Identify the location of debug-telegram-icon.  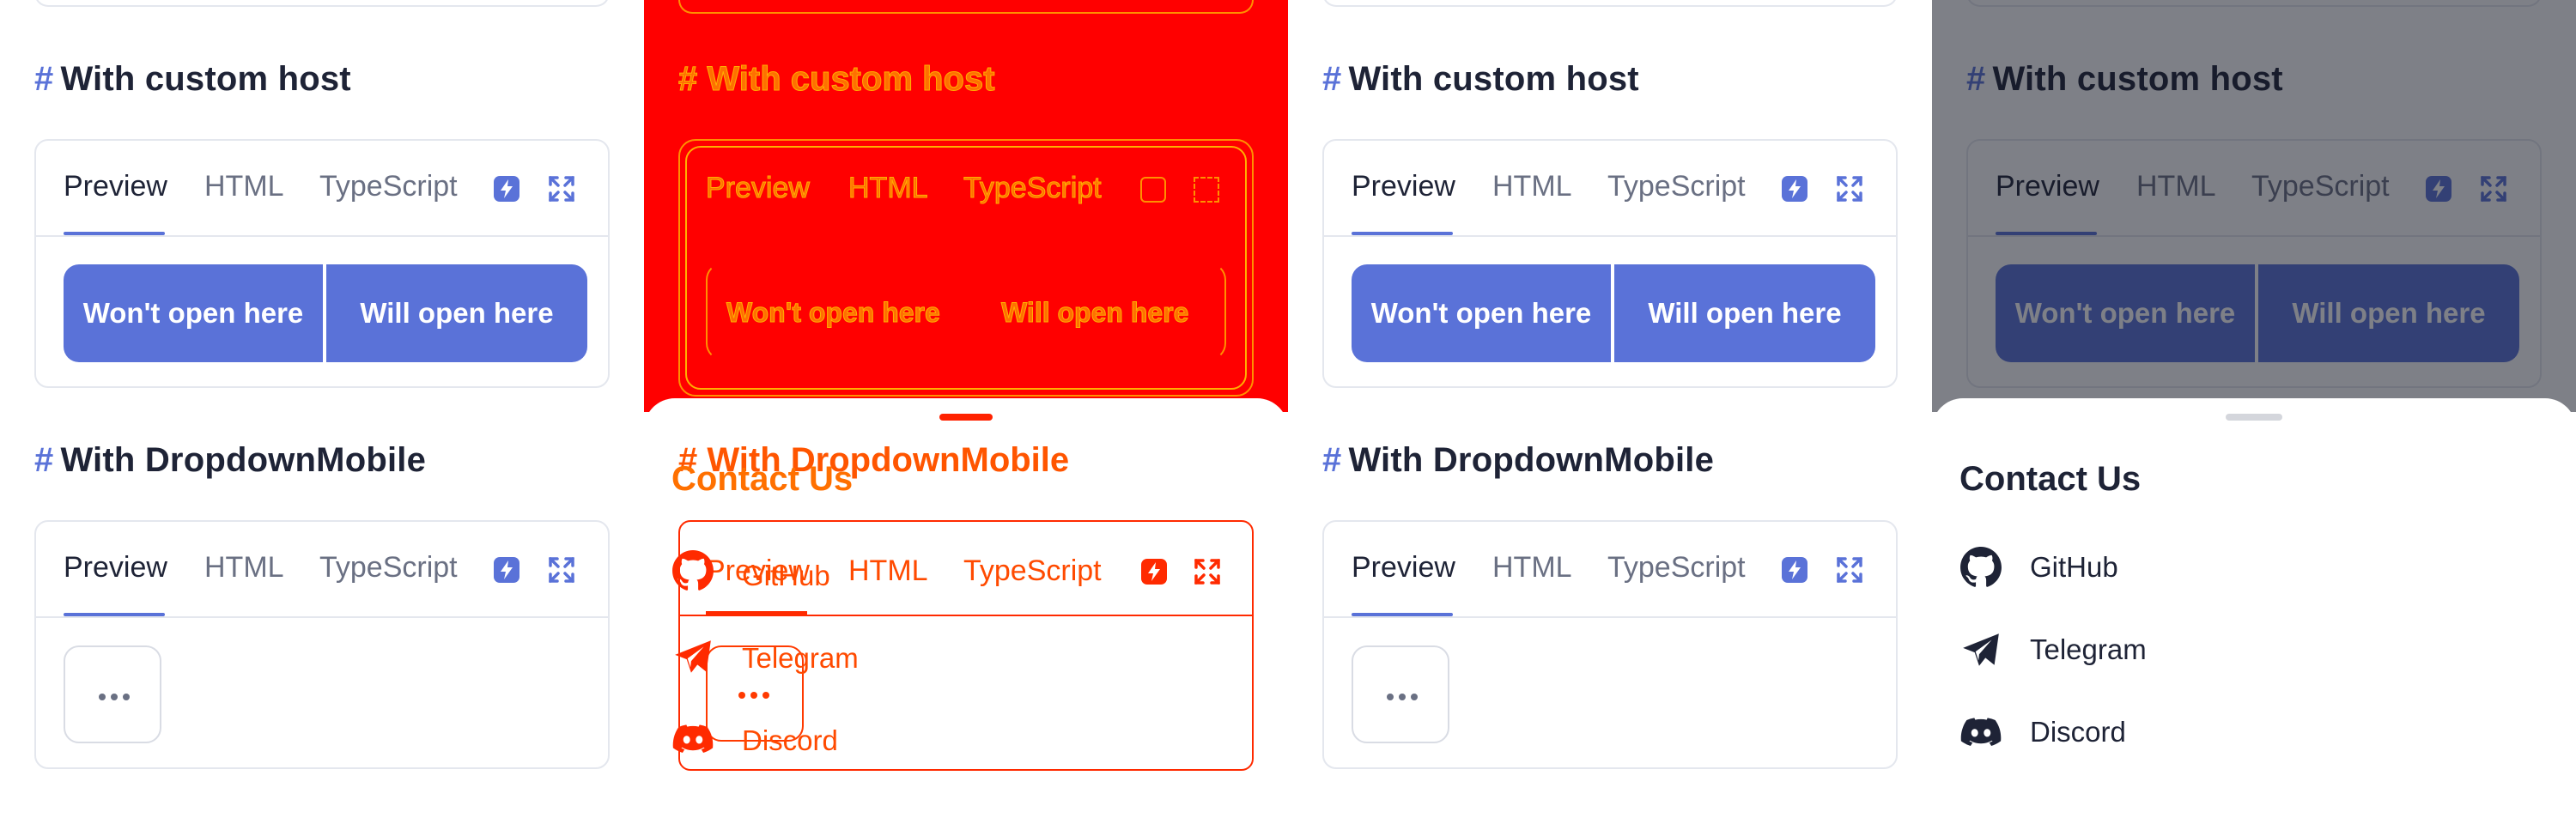
(693, 656).